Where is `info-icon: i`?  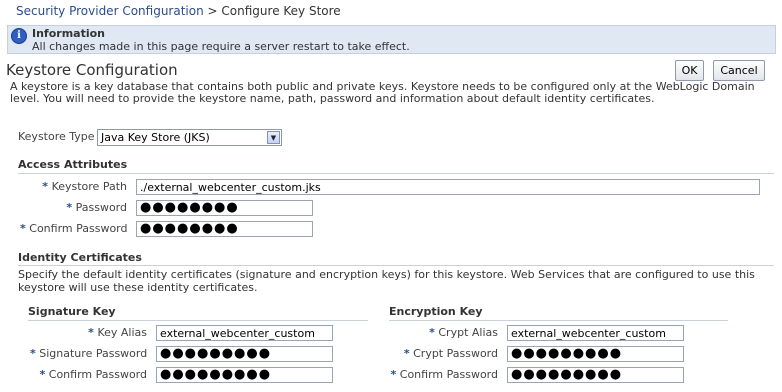 info-icon: i is located at coordinates (19, 36).